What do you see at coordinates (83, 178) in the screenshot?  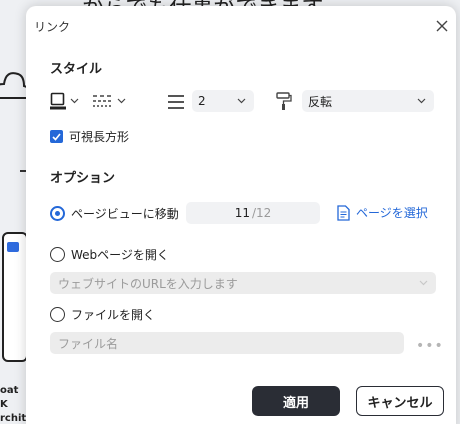 I see `options-section-heading: オプション` at bounding box center [83, 178].